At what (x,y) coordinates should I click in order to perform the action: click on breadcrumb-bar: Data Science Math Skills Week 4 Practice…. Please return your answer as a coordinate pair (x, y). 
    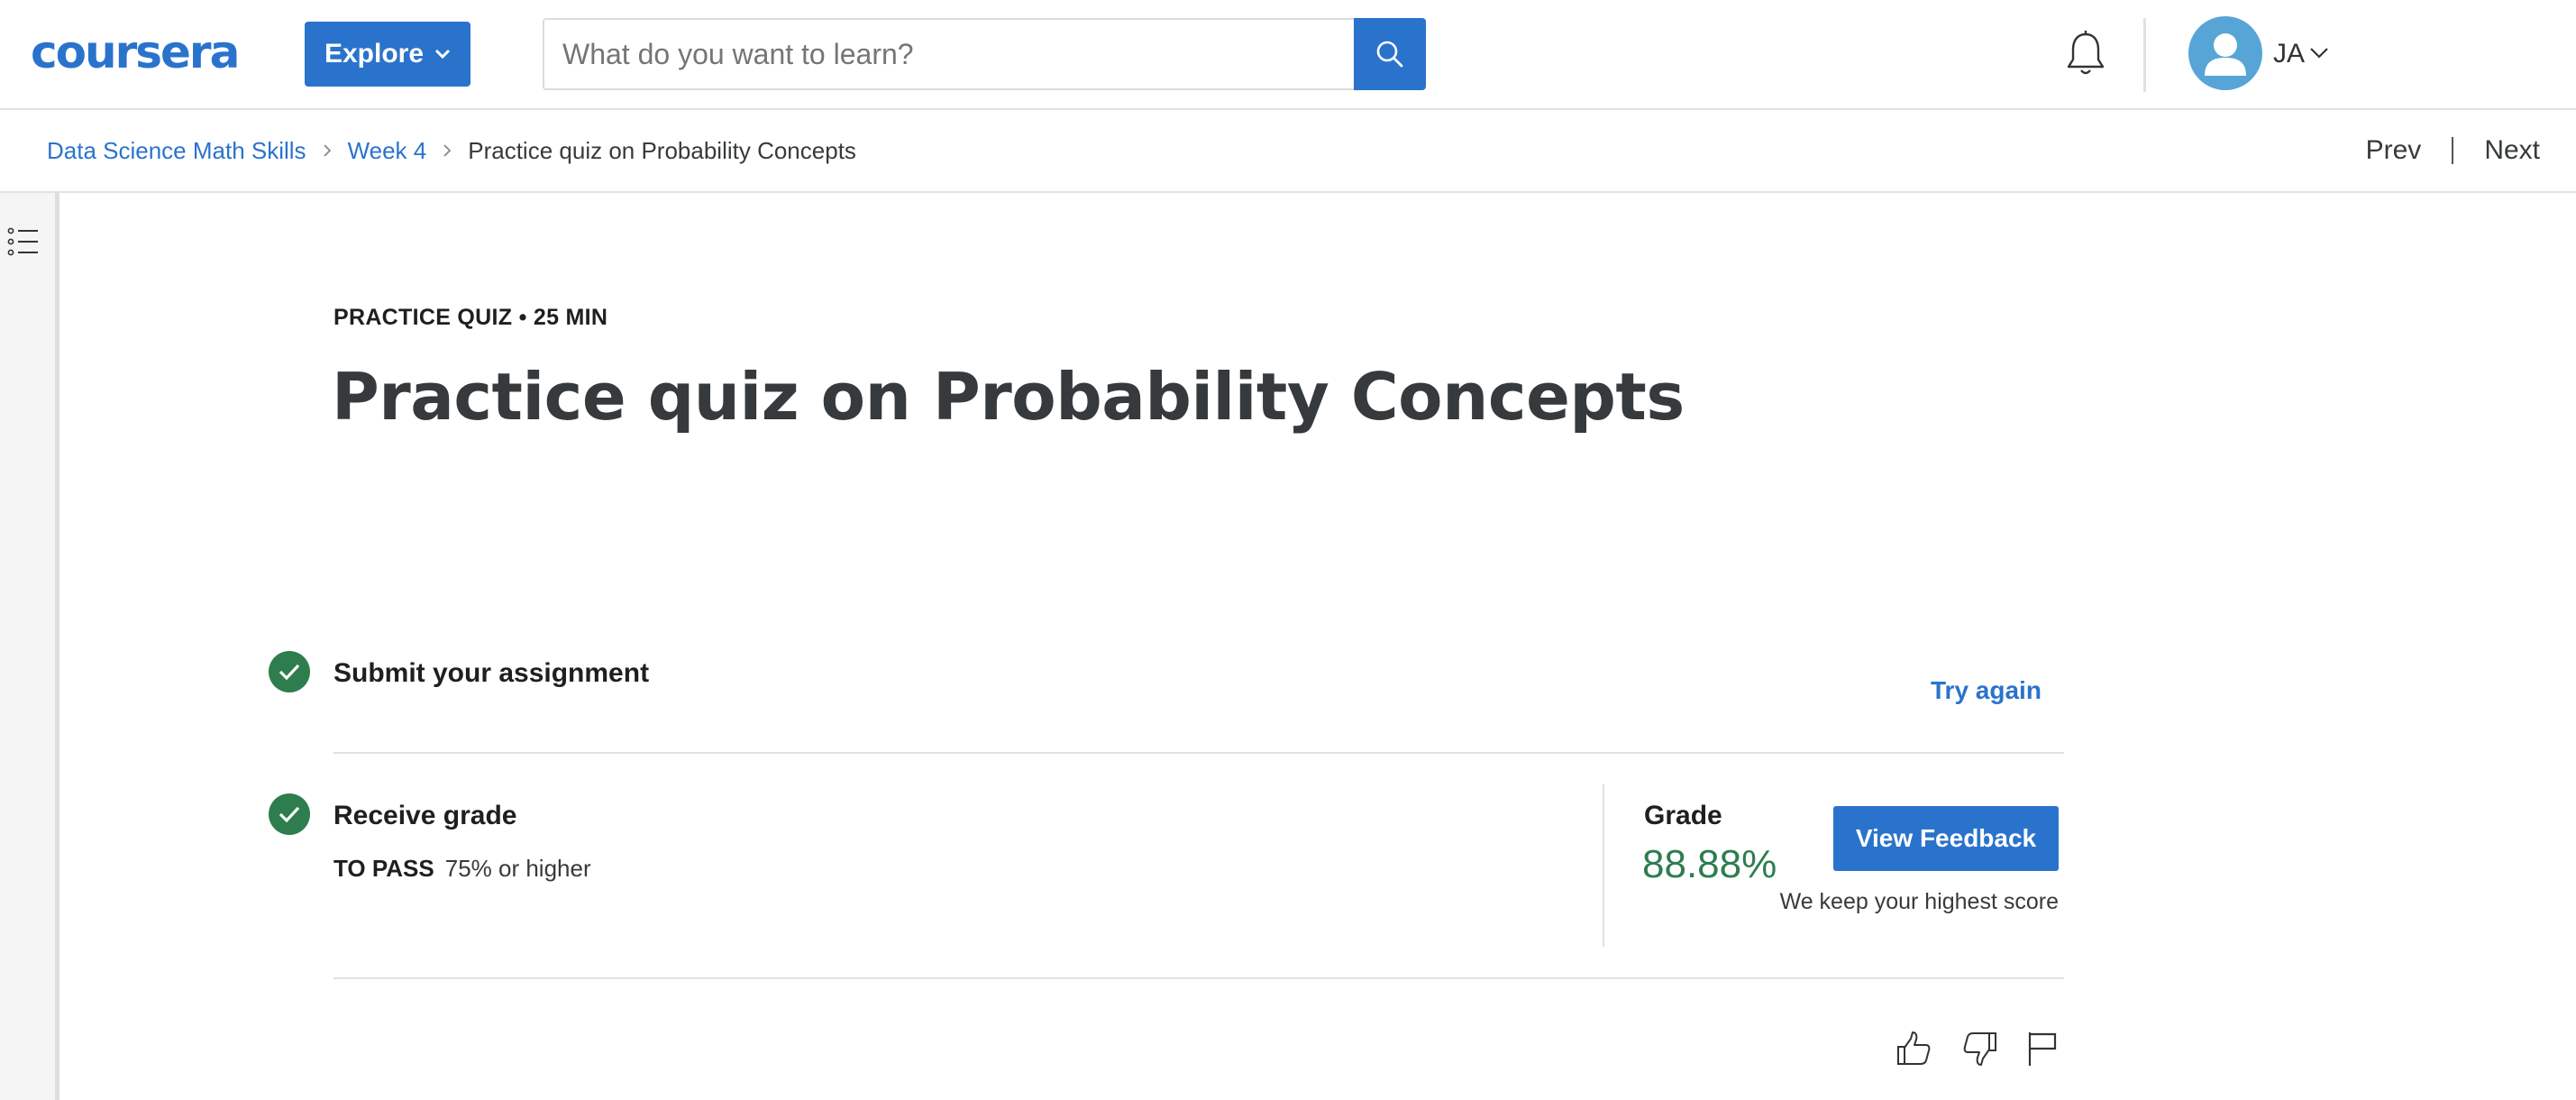
    Looking at the image, I should click on (1288, 151).